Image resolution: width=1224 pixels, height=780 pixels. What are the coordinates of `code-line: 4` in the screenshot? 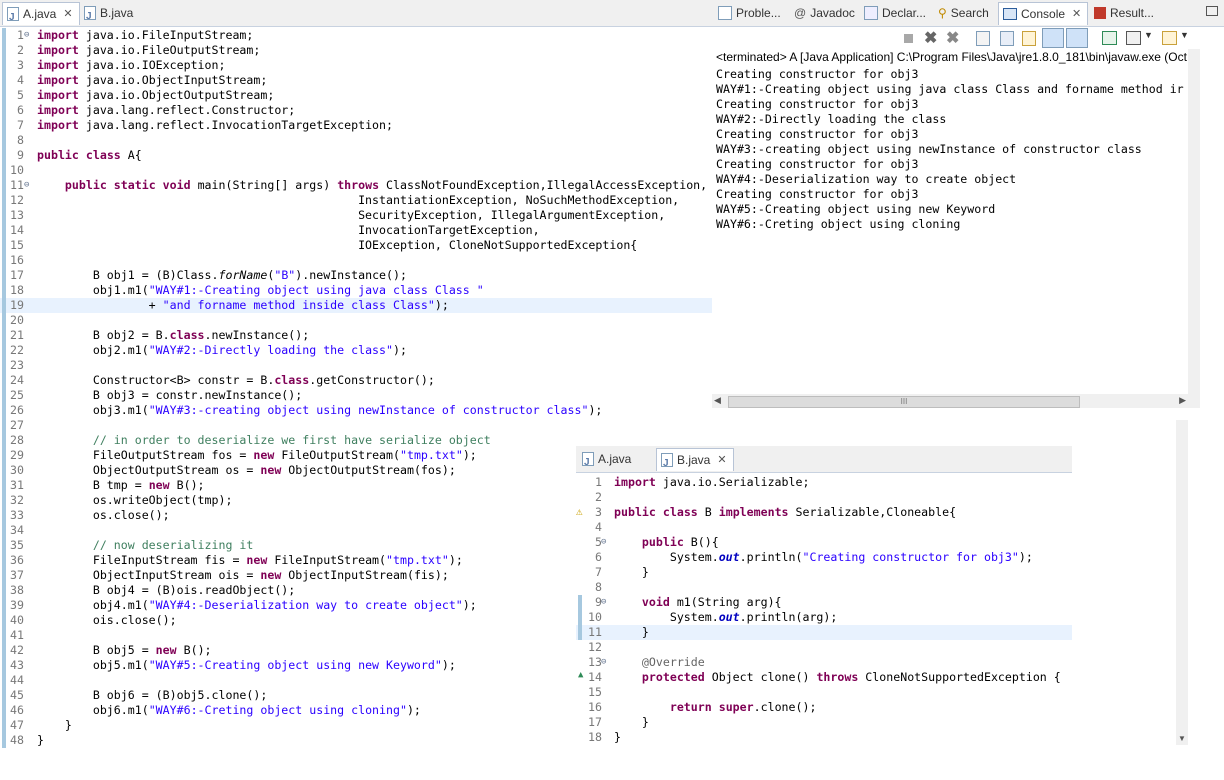 It's located at (824, 527).